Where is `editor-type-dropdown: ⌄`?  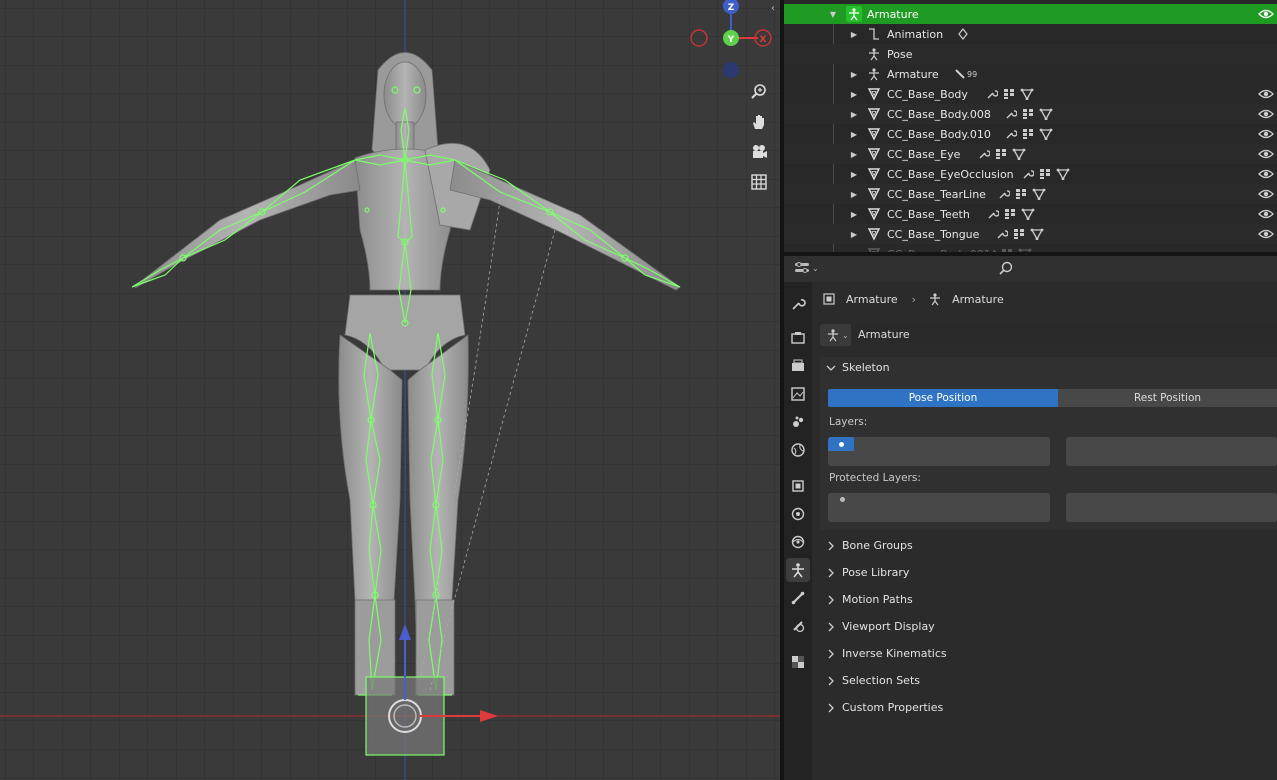 editor-type-dropdown: ⌄ is located at coordinates (806, 268).